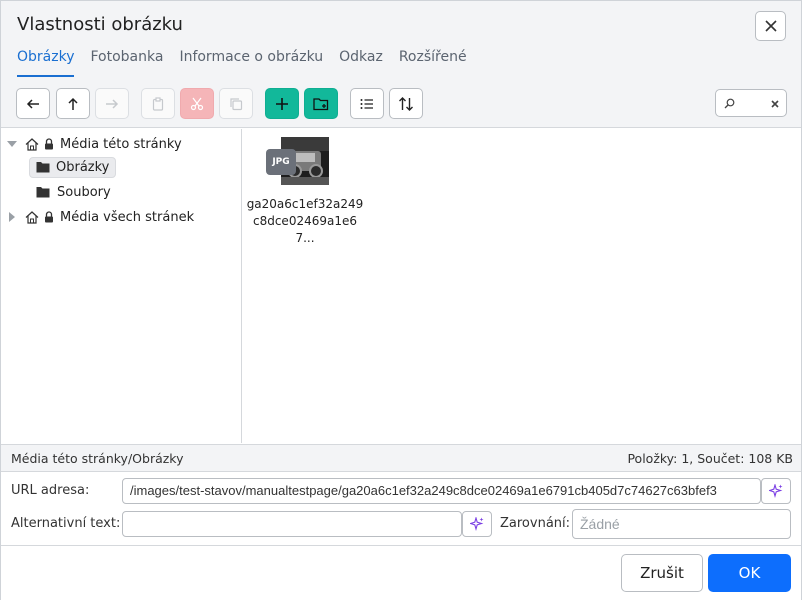 This screenshot has height=600, width=802. I want to click on cancel-button: Zrušit, so click(662, 573).